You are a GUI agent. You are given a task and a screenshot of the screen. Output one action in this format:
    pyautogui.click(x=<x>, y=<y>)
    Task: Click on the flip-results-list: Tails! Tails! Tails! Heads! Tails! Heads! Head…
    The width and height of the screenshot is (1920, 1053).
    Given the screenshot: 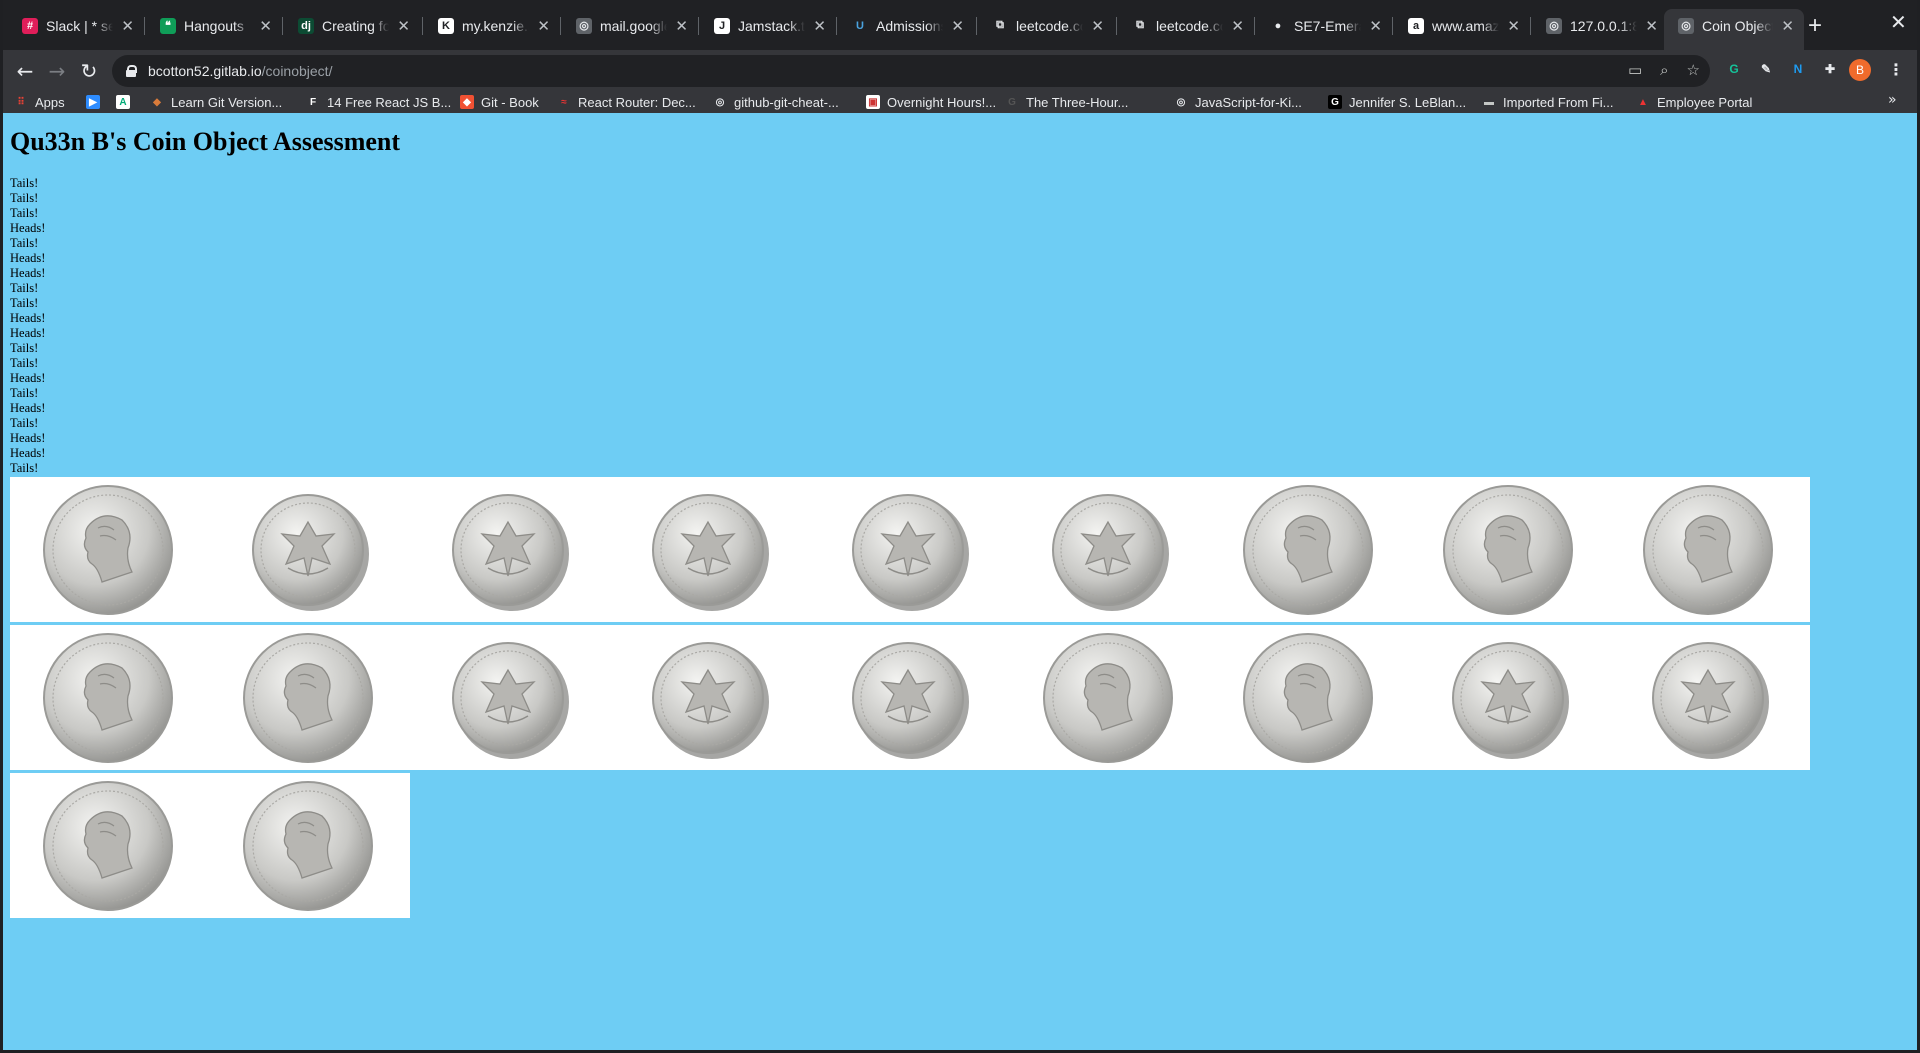 What is the action you would take?
    pyautogui.click(x=27, y=326)
    